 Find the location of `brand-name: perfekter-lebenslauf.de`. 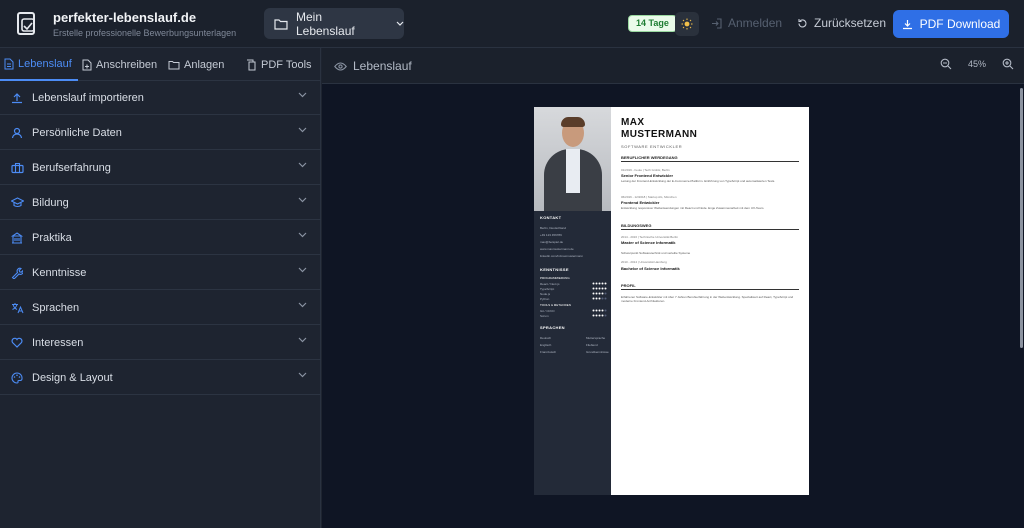

brand-name: perfekter-lebenslauf.de is located at coordinates (124, 17).